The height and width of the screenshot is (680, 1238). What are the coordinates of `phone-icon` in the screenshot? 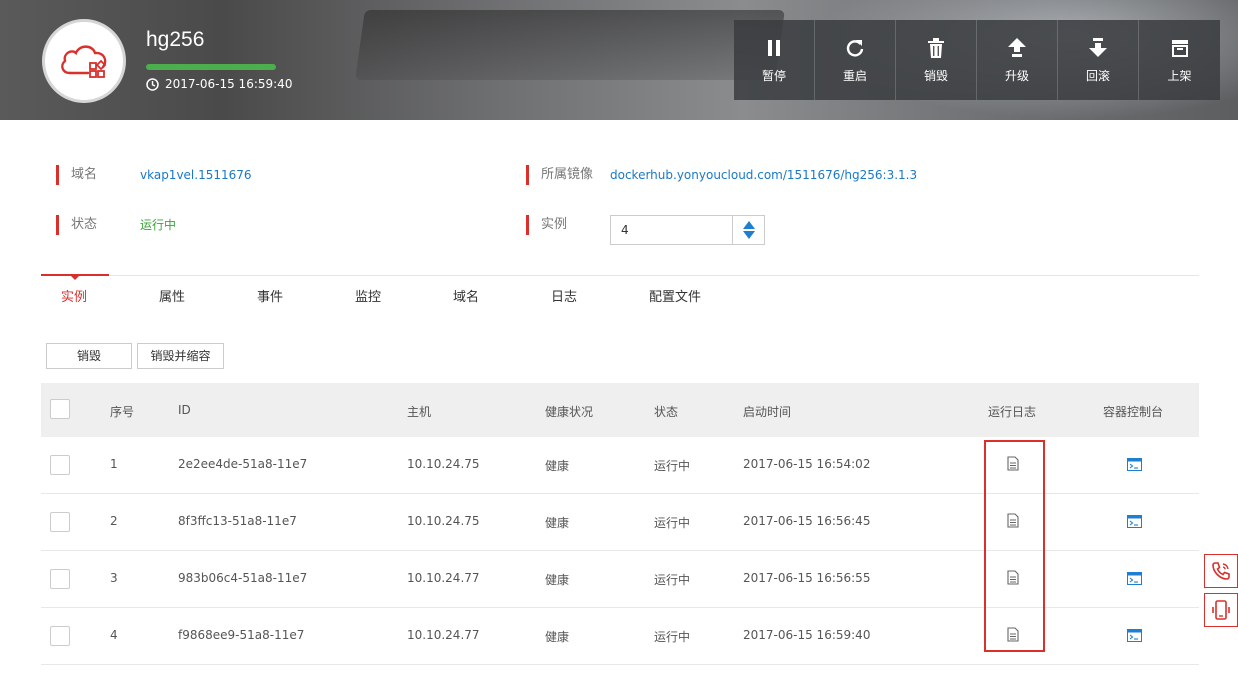 It's located at (1221, 571).